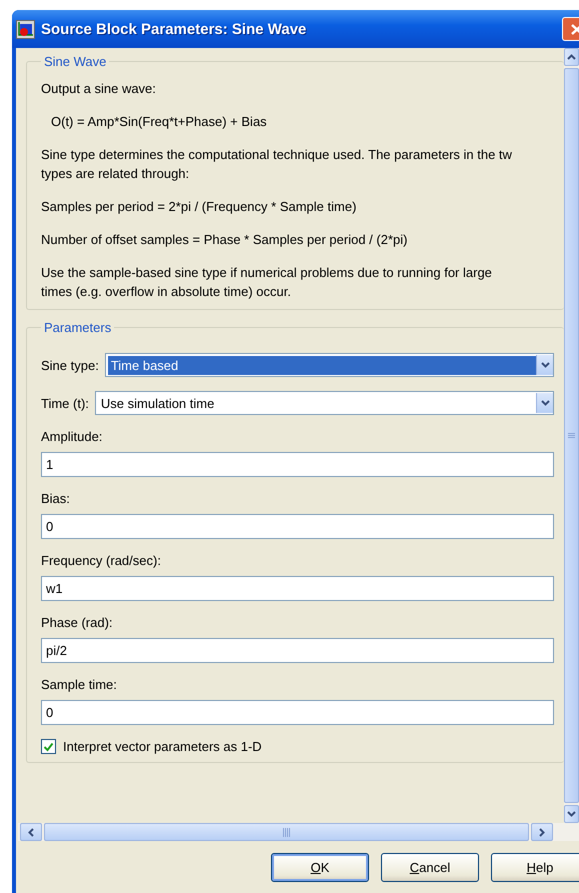  I want to click on group-title: Sine Wave, so click(75, 61).